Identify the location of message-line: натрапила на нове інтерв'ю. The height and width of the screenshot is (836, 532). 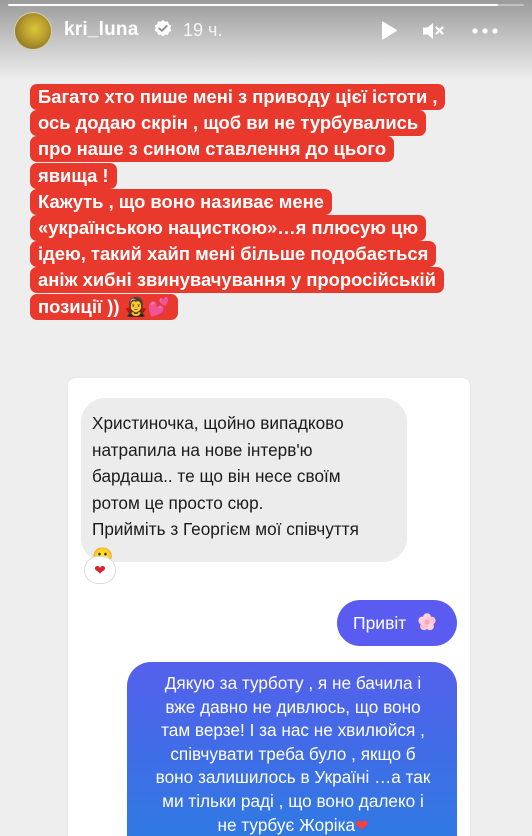
(202, 449).